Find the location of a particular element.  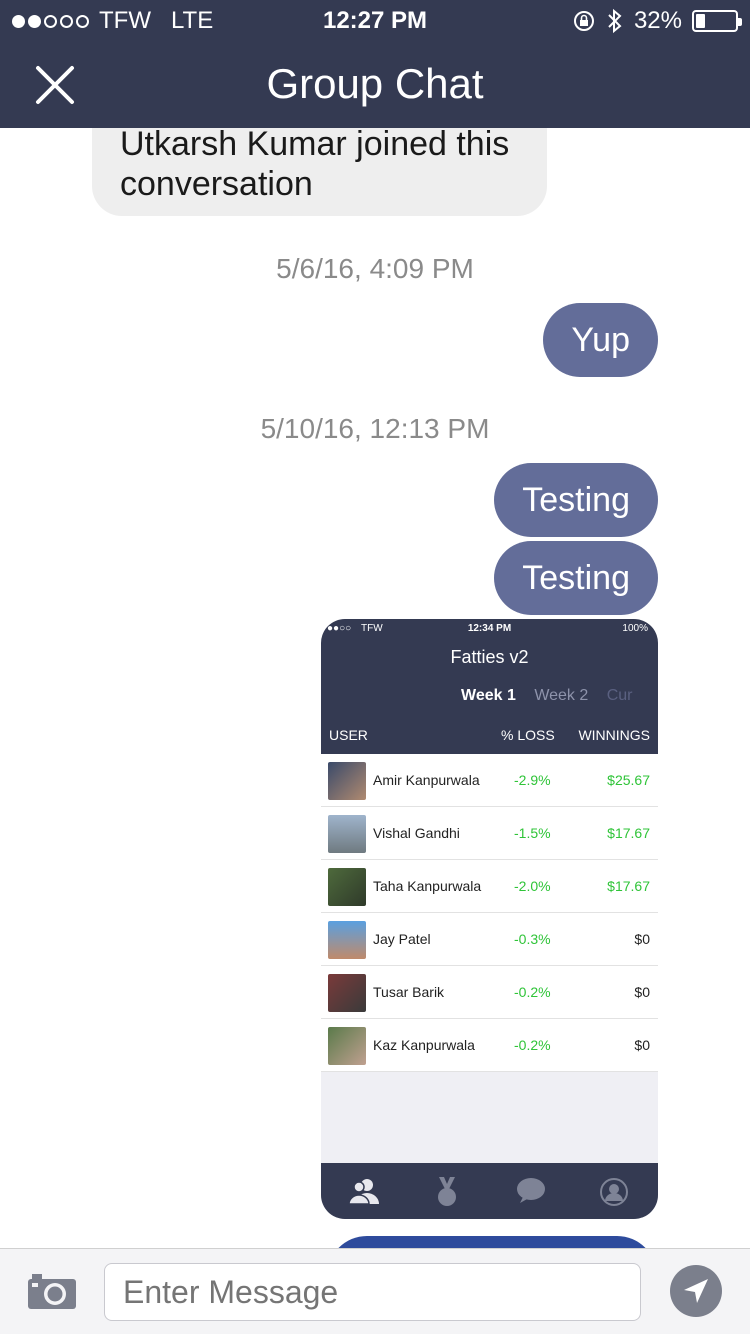

user-name: Kaz Kanpurwala is located at coordinates (424, 1045).